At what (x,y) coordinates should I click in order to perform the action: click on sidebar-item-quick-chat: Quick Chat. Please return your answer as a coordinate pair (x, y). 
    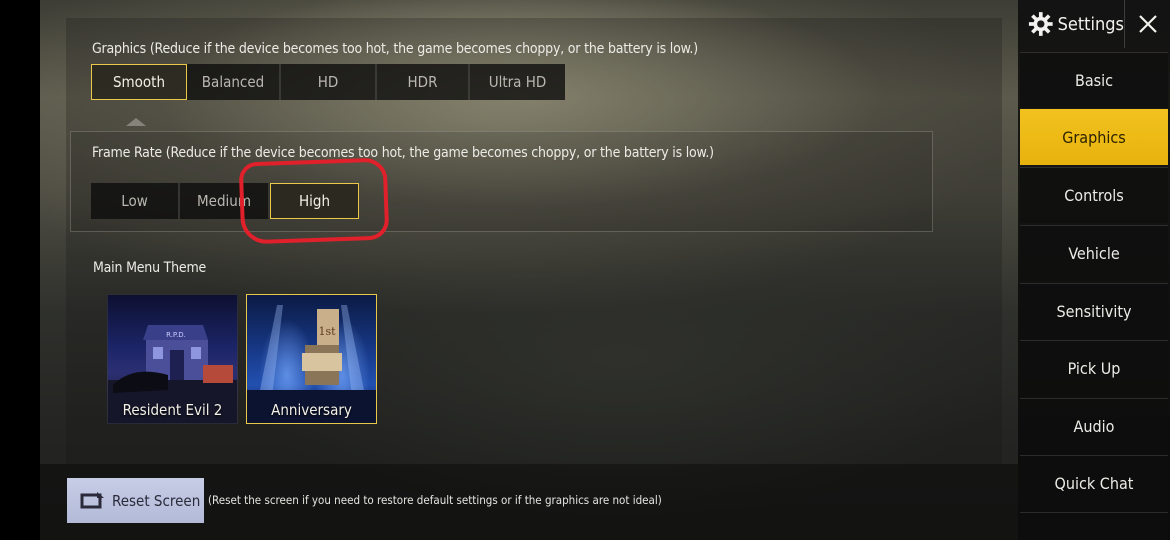
    Looking at the image, I should click on (1094, 483).